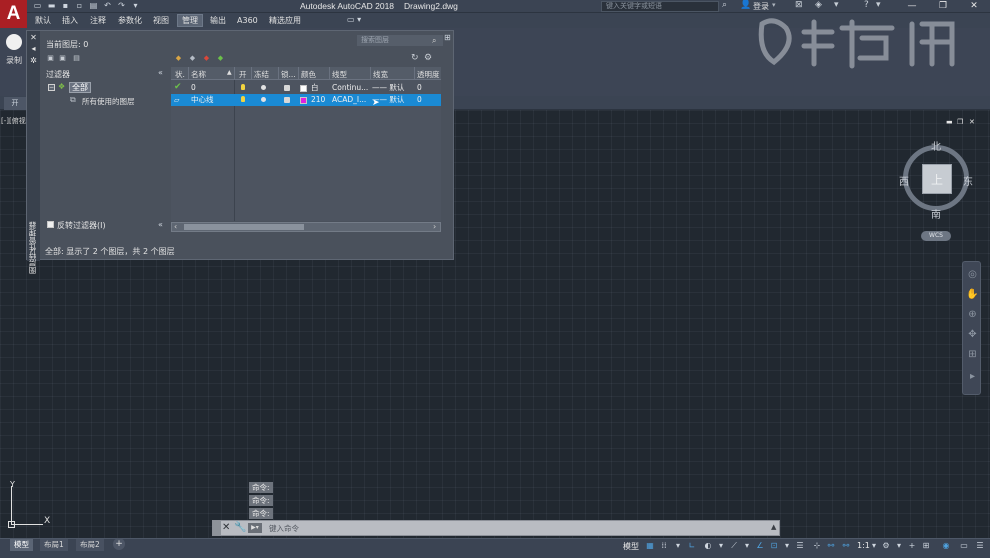 This screenshot has width=990, height=558. I want to click on steering-wheel-icon: ◎, so click(972, 274).